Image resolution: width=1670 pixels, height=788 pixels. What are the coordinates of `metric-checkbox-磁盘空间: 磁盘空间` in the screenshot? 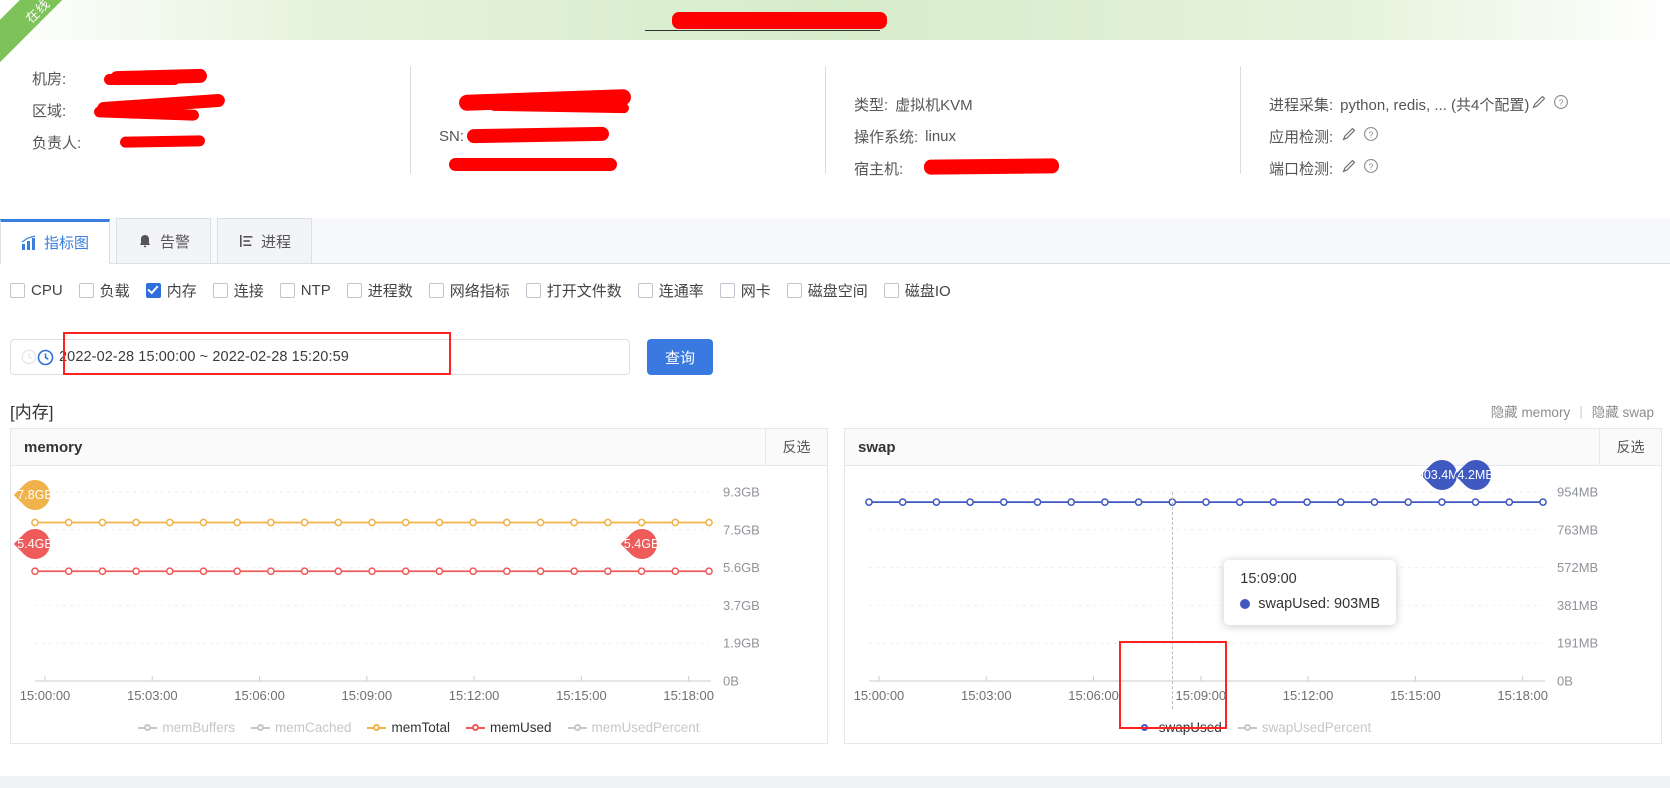 It's located at (827, 290).